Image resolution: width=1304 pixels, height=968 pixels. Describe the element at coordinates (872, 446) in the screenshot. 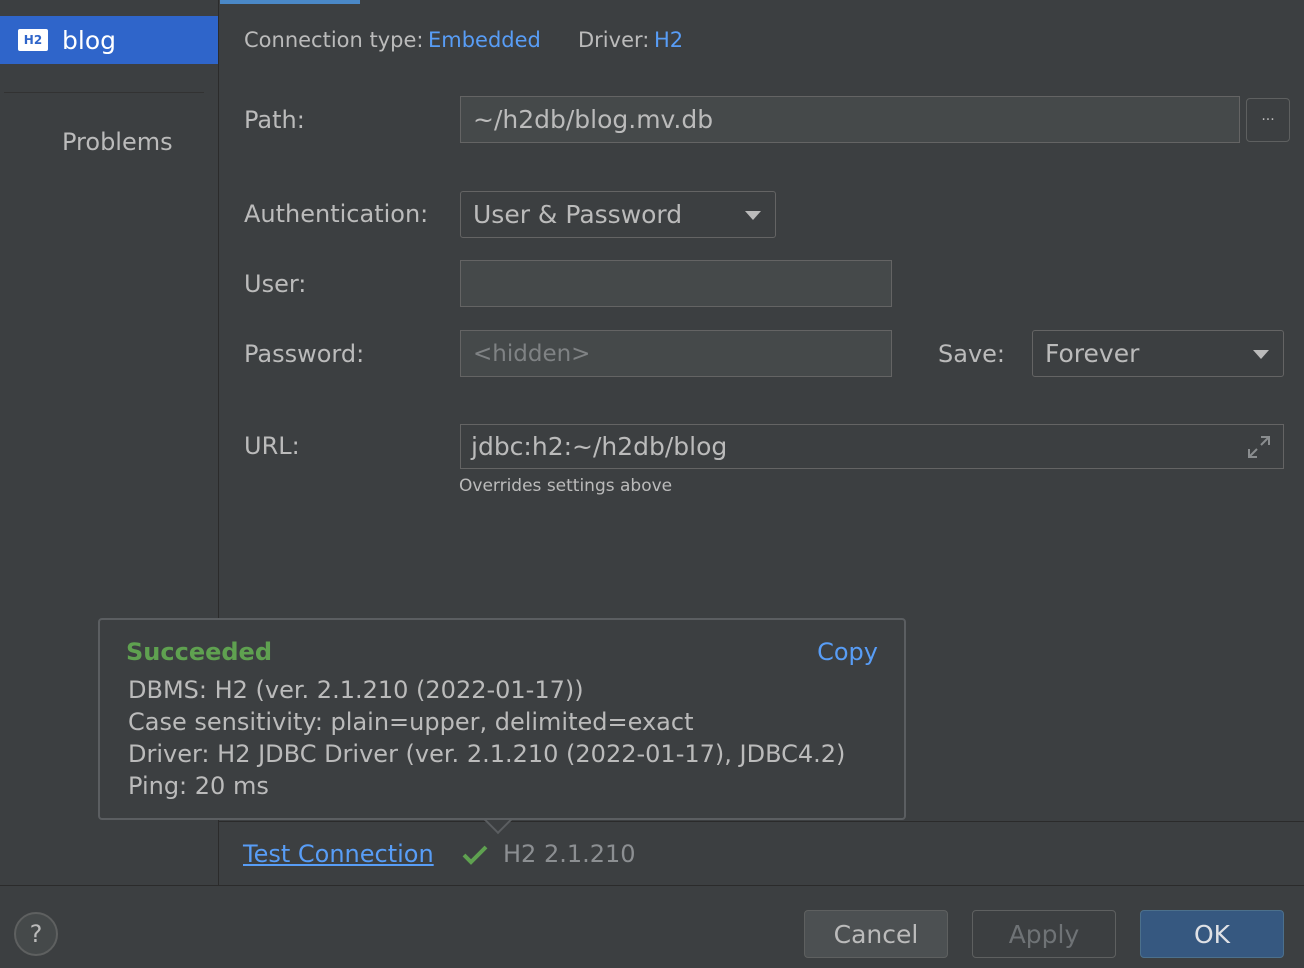

I see `url-input: jdbc:h2:~/h2db/blog` at that location.